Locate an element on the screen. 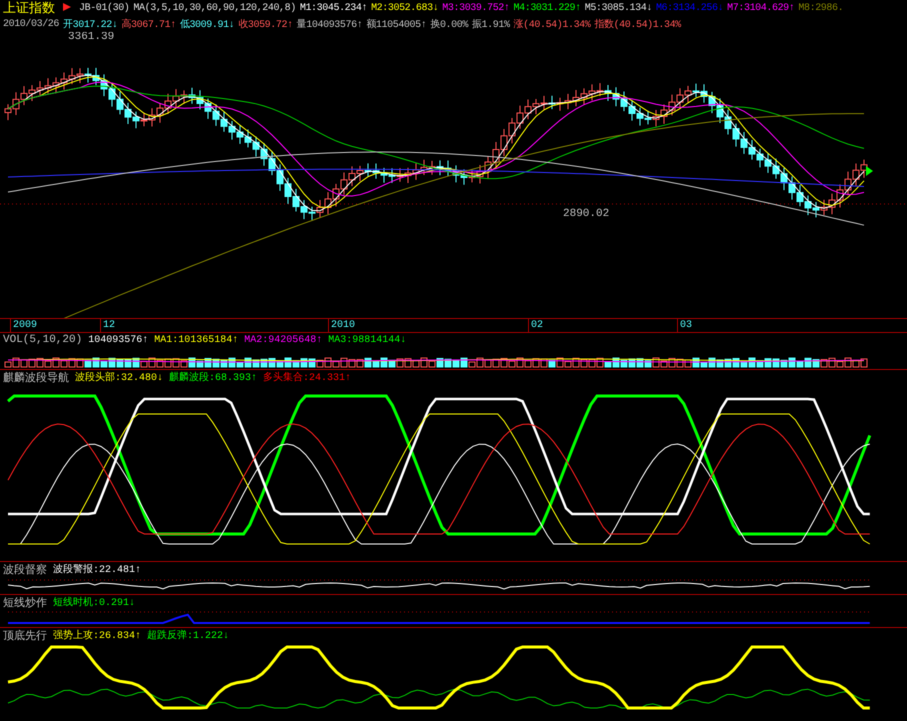 The width and height of the screenshot is (907, 721). indicator-reading: 短线时机:0.291↓ is located at coordinates (94, 602).